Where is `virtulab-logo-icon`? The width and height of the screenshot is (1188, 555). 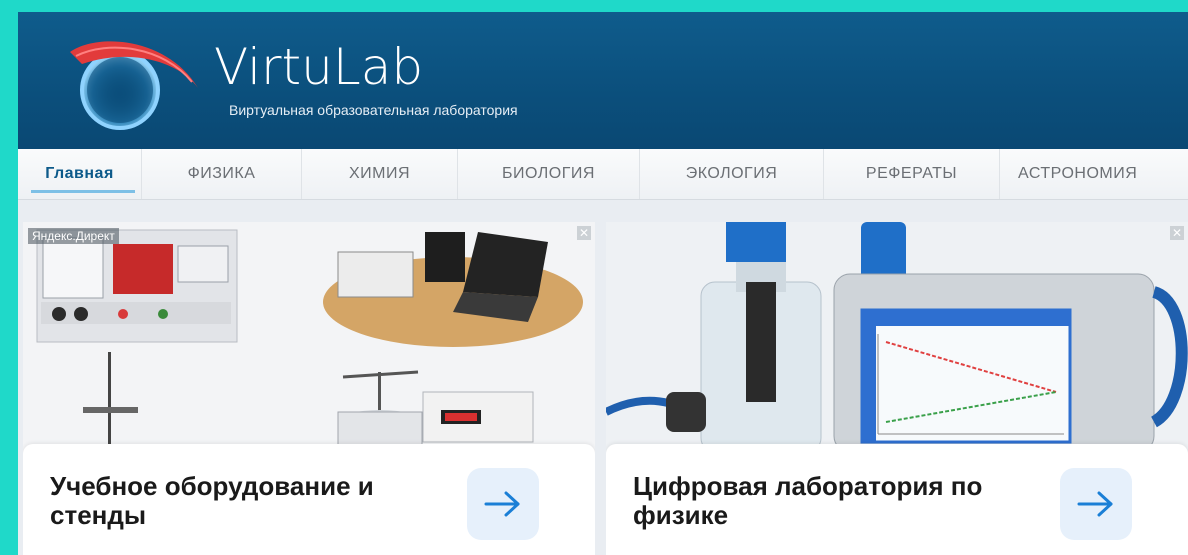
virtulab-logo-icon is located at coordinates (133, 85).